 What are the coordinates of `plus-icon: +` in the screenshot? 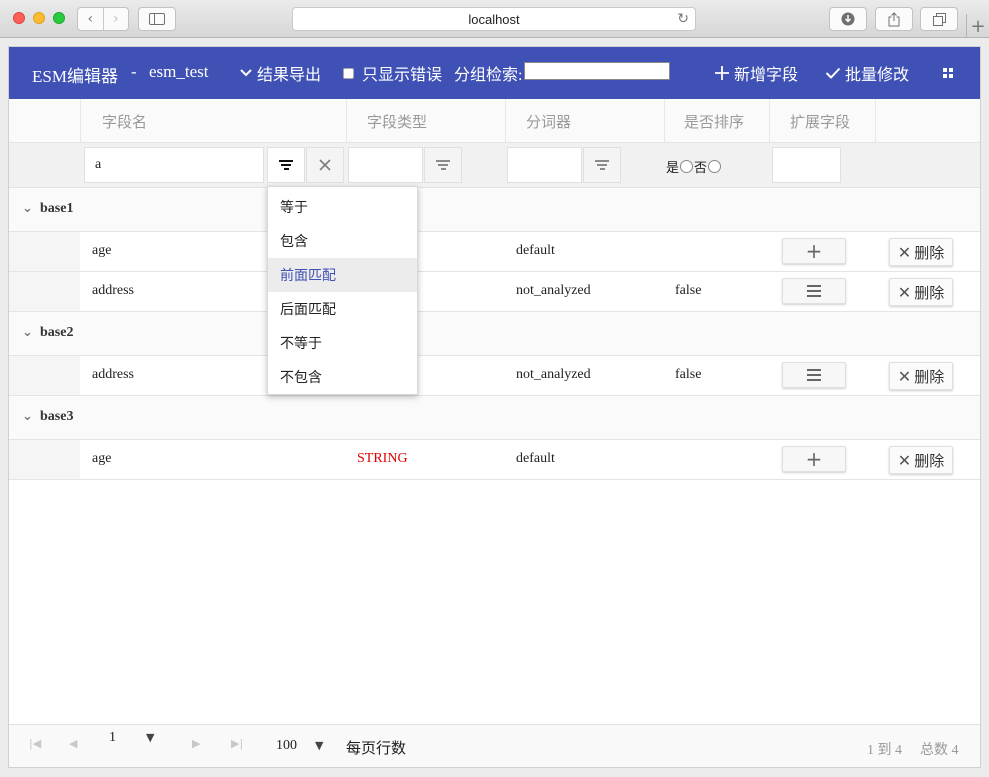 It's located at (814, 251).